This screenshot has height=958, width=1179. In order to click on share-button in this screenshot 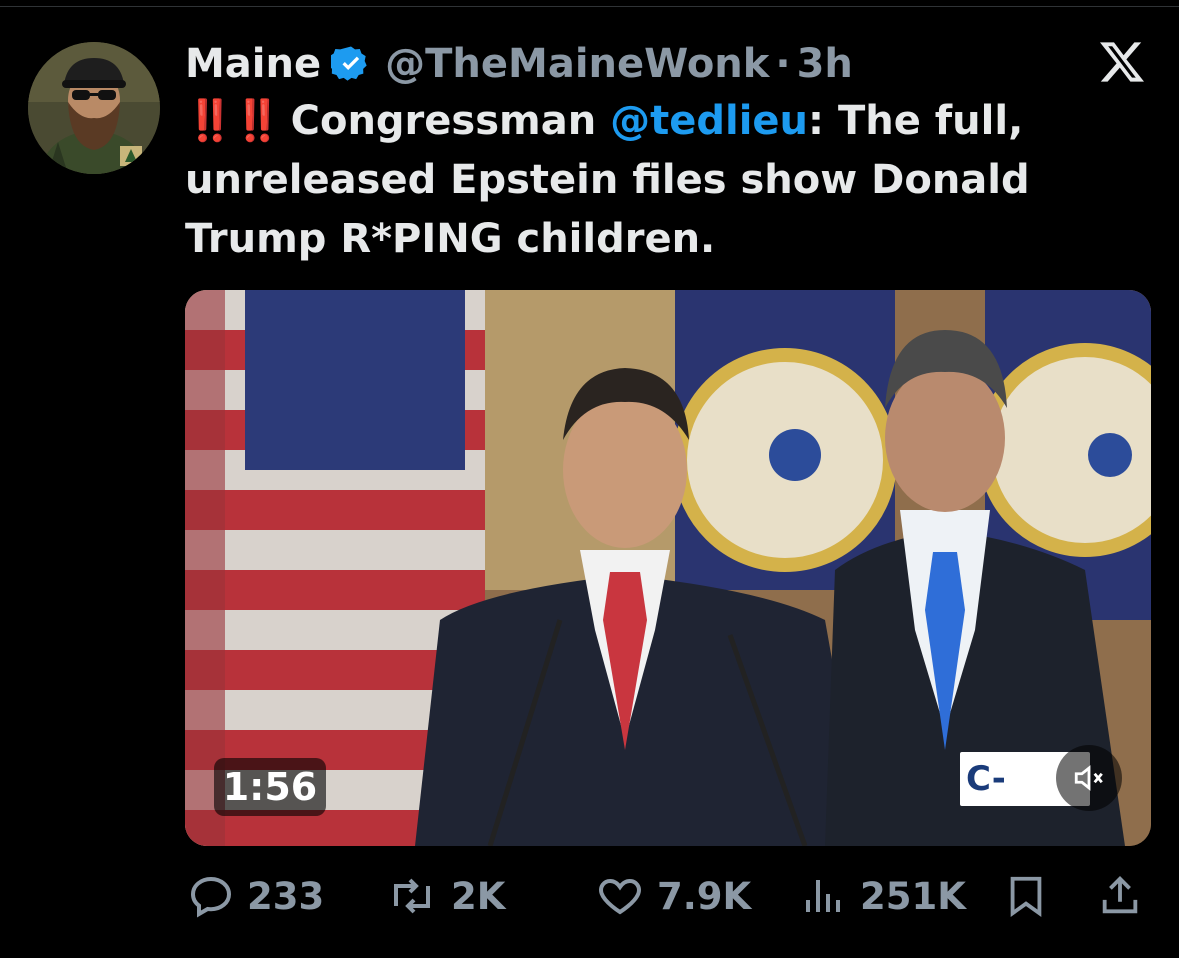, I will do `click(1126, 896)`.